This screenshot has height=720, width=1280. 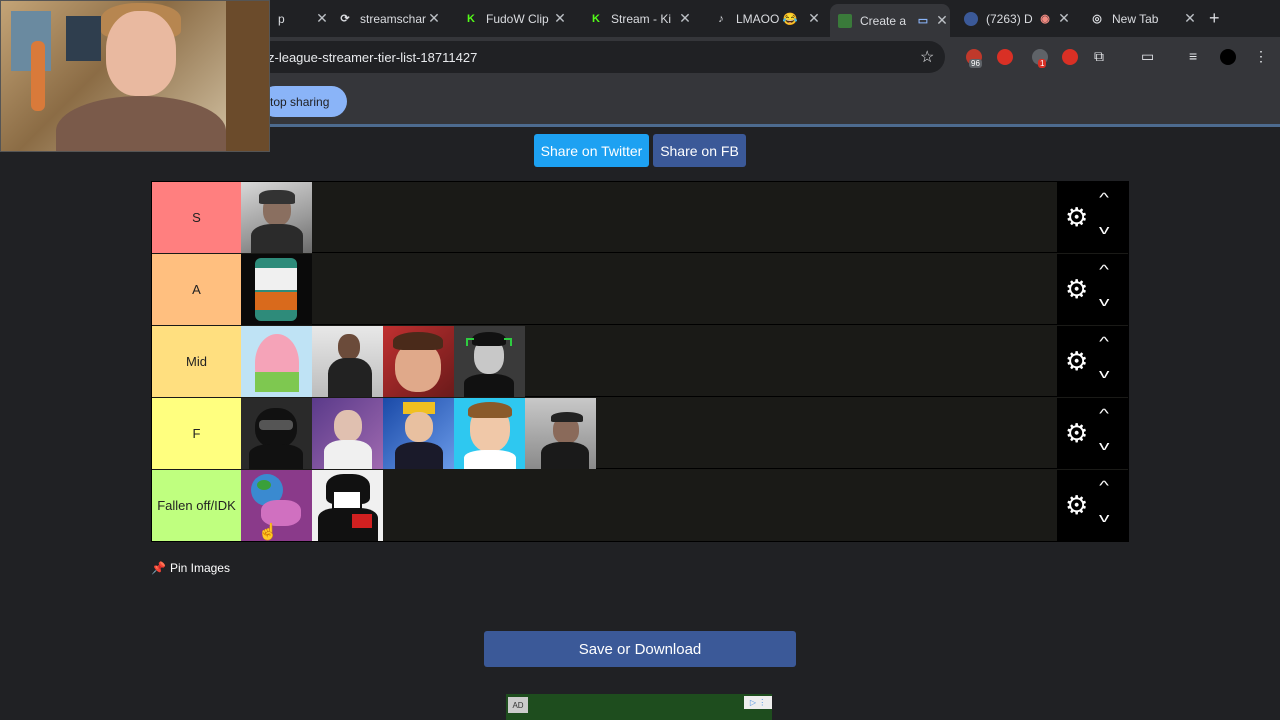 I want to click on wall-poster, so click(x=83, y=38).